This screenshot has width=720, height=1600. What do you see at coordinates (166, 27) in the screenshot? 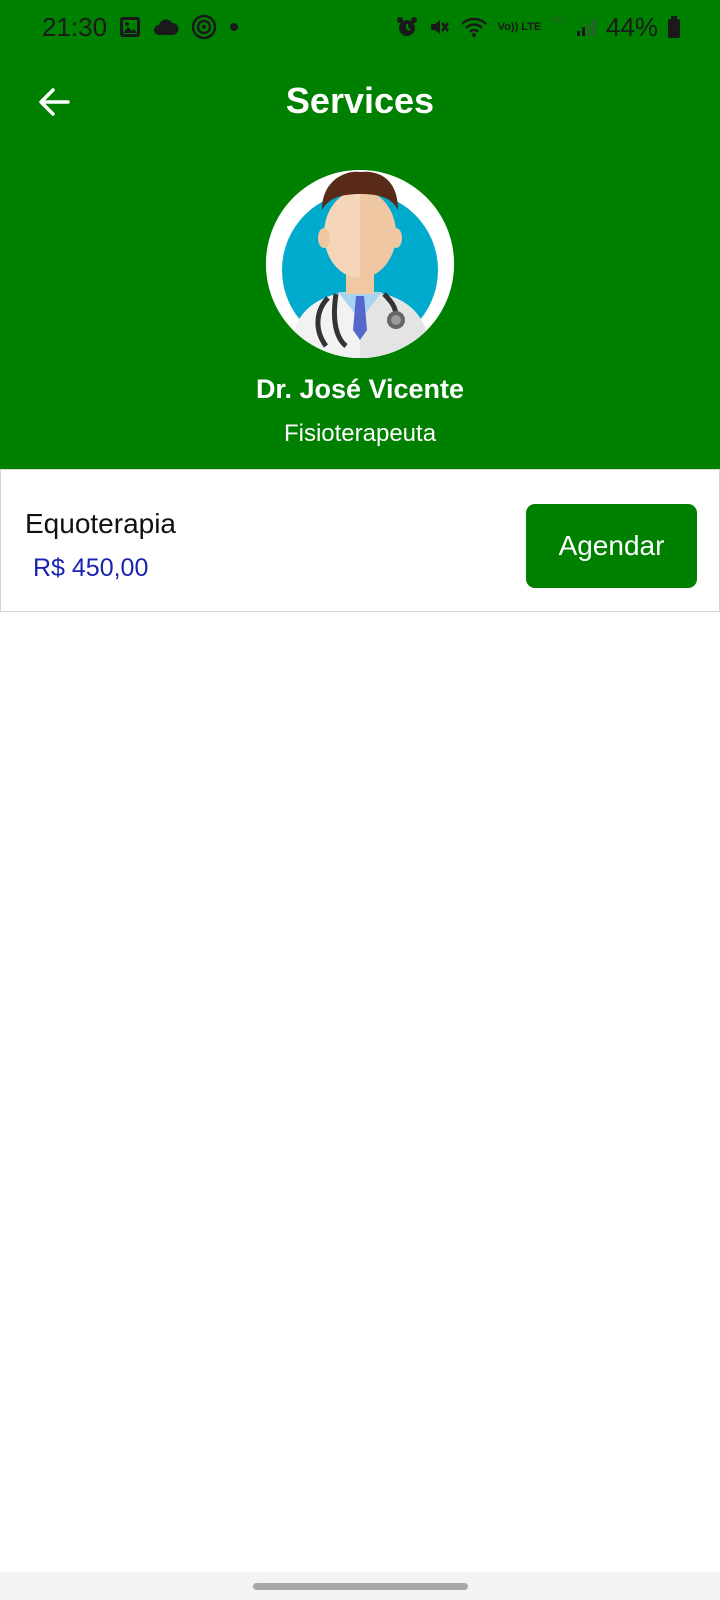
I see `cloud-icon` at bounding box center [166, 27].